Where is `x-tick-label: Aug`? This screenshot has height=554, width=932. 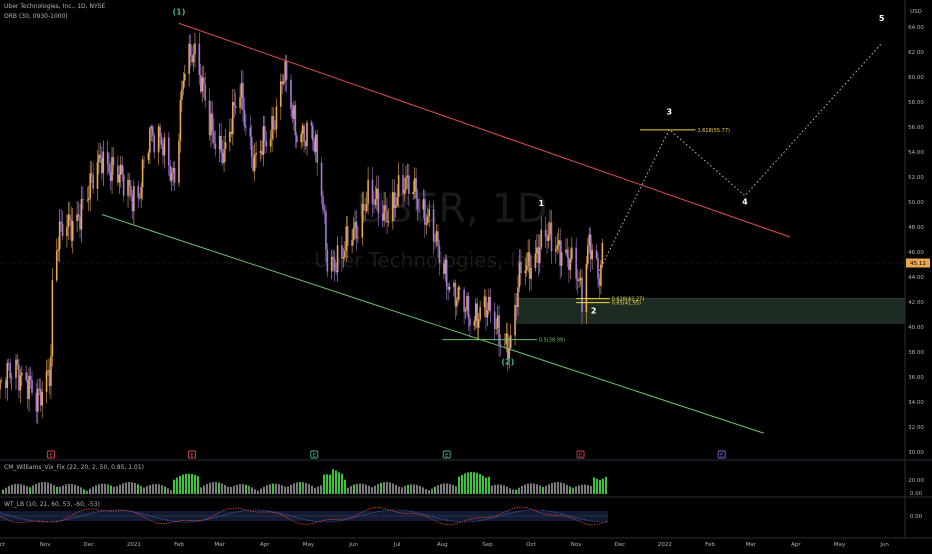 x-tick-label: Aug is located at coordinates (442, 545).